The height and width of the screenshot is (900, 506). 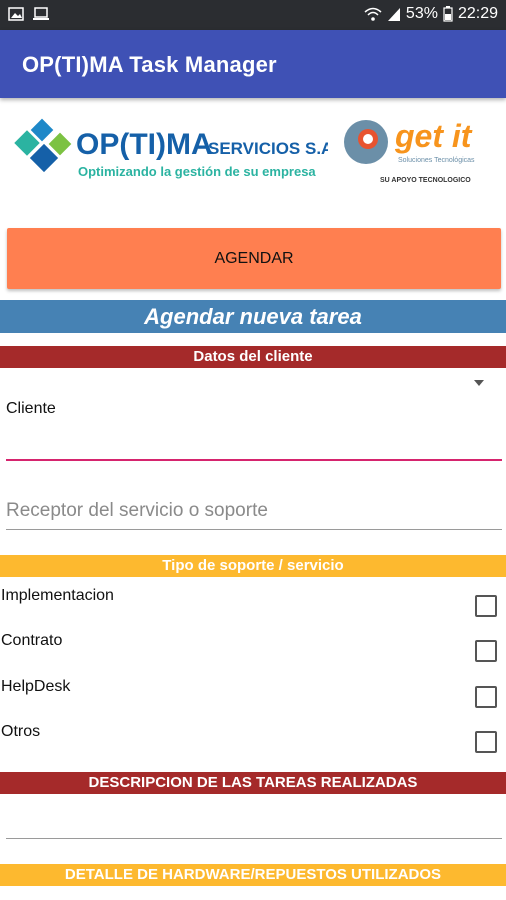 I want to click on client-underline, so click(x=254, y=460).